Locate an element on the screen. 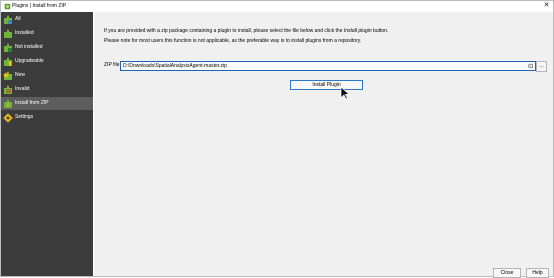  mouse-cursor-icon is located at coordinates (345, 93).